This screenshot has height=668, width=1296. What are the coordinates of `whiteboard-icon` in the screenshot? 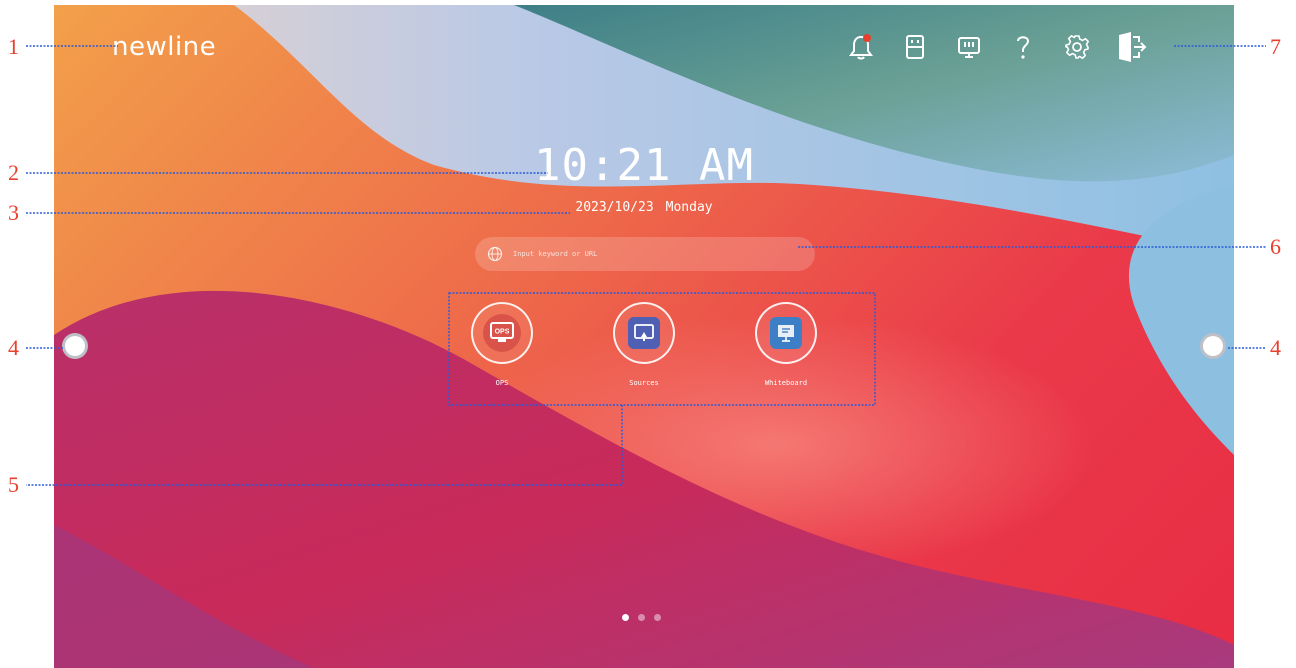 It's located at (786, 333).